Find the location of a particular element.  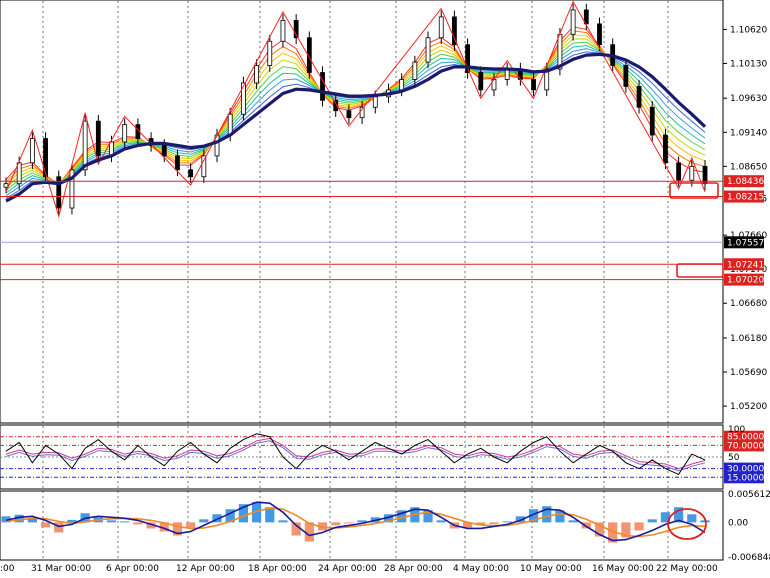

date-label: 12 Apr 00:00 is located at coordinates (205, 569).